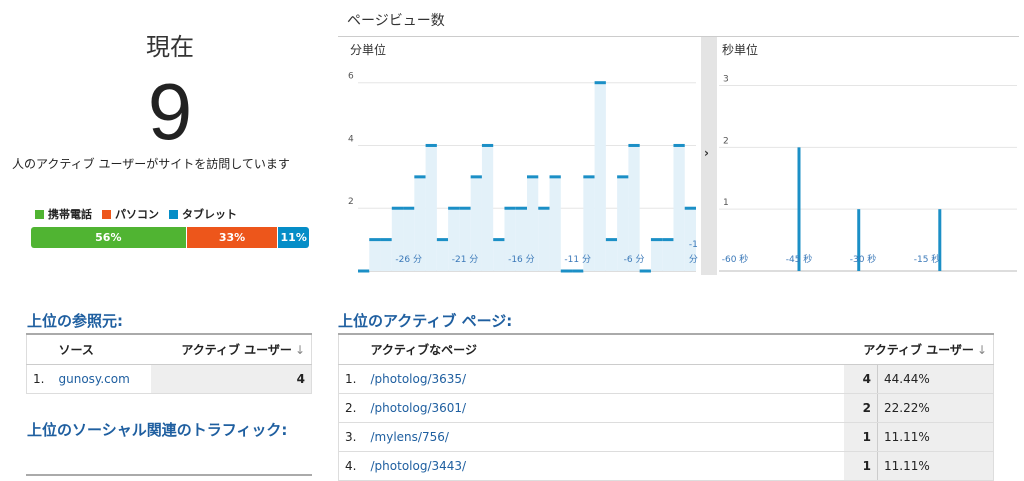 This screenshot has height=481, width=1024. I want to click on referrals-table: ソース アクティブ ユーザー ↓ 1. gunosy.com 4, so click(169, 363).